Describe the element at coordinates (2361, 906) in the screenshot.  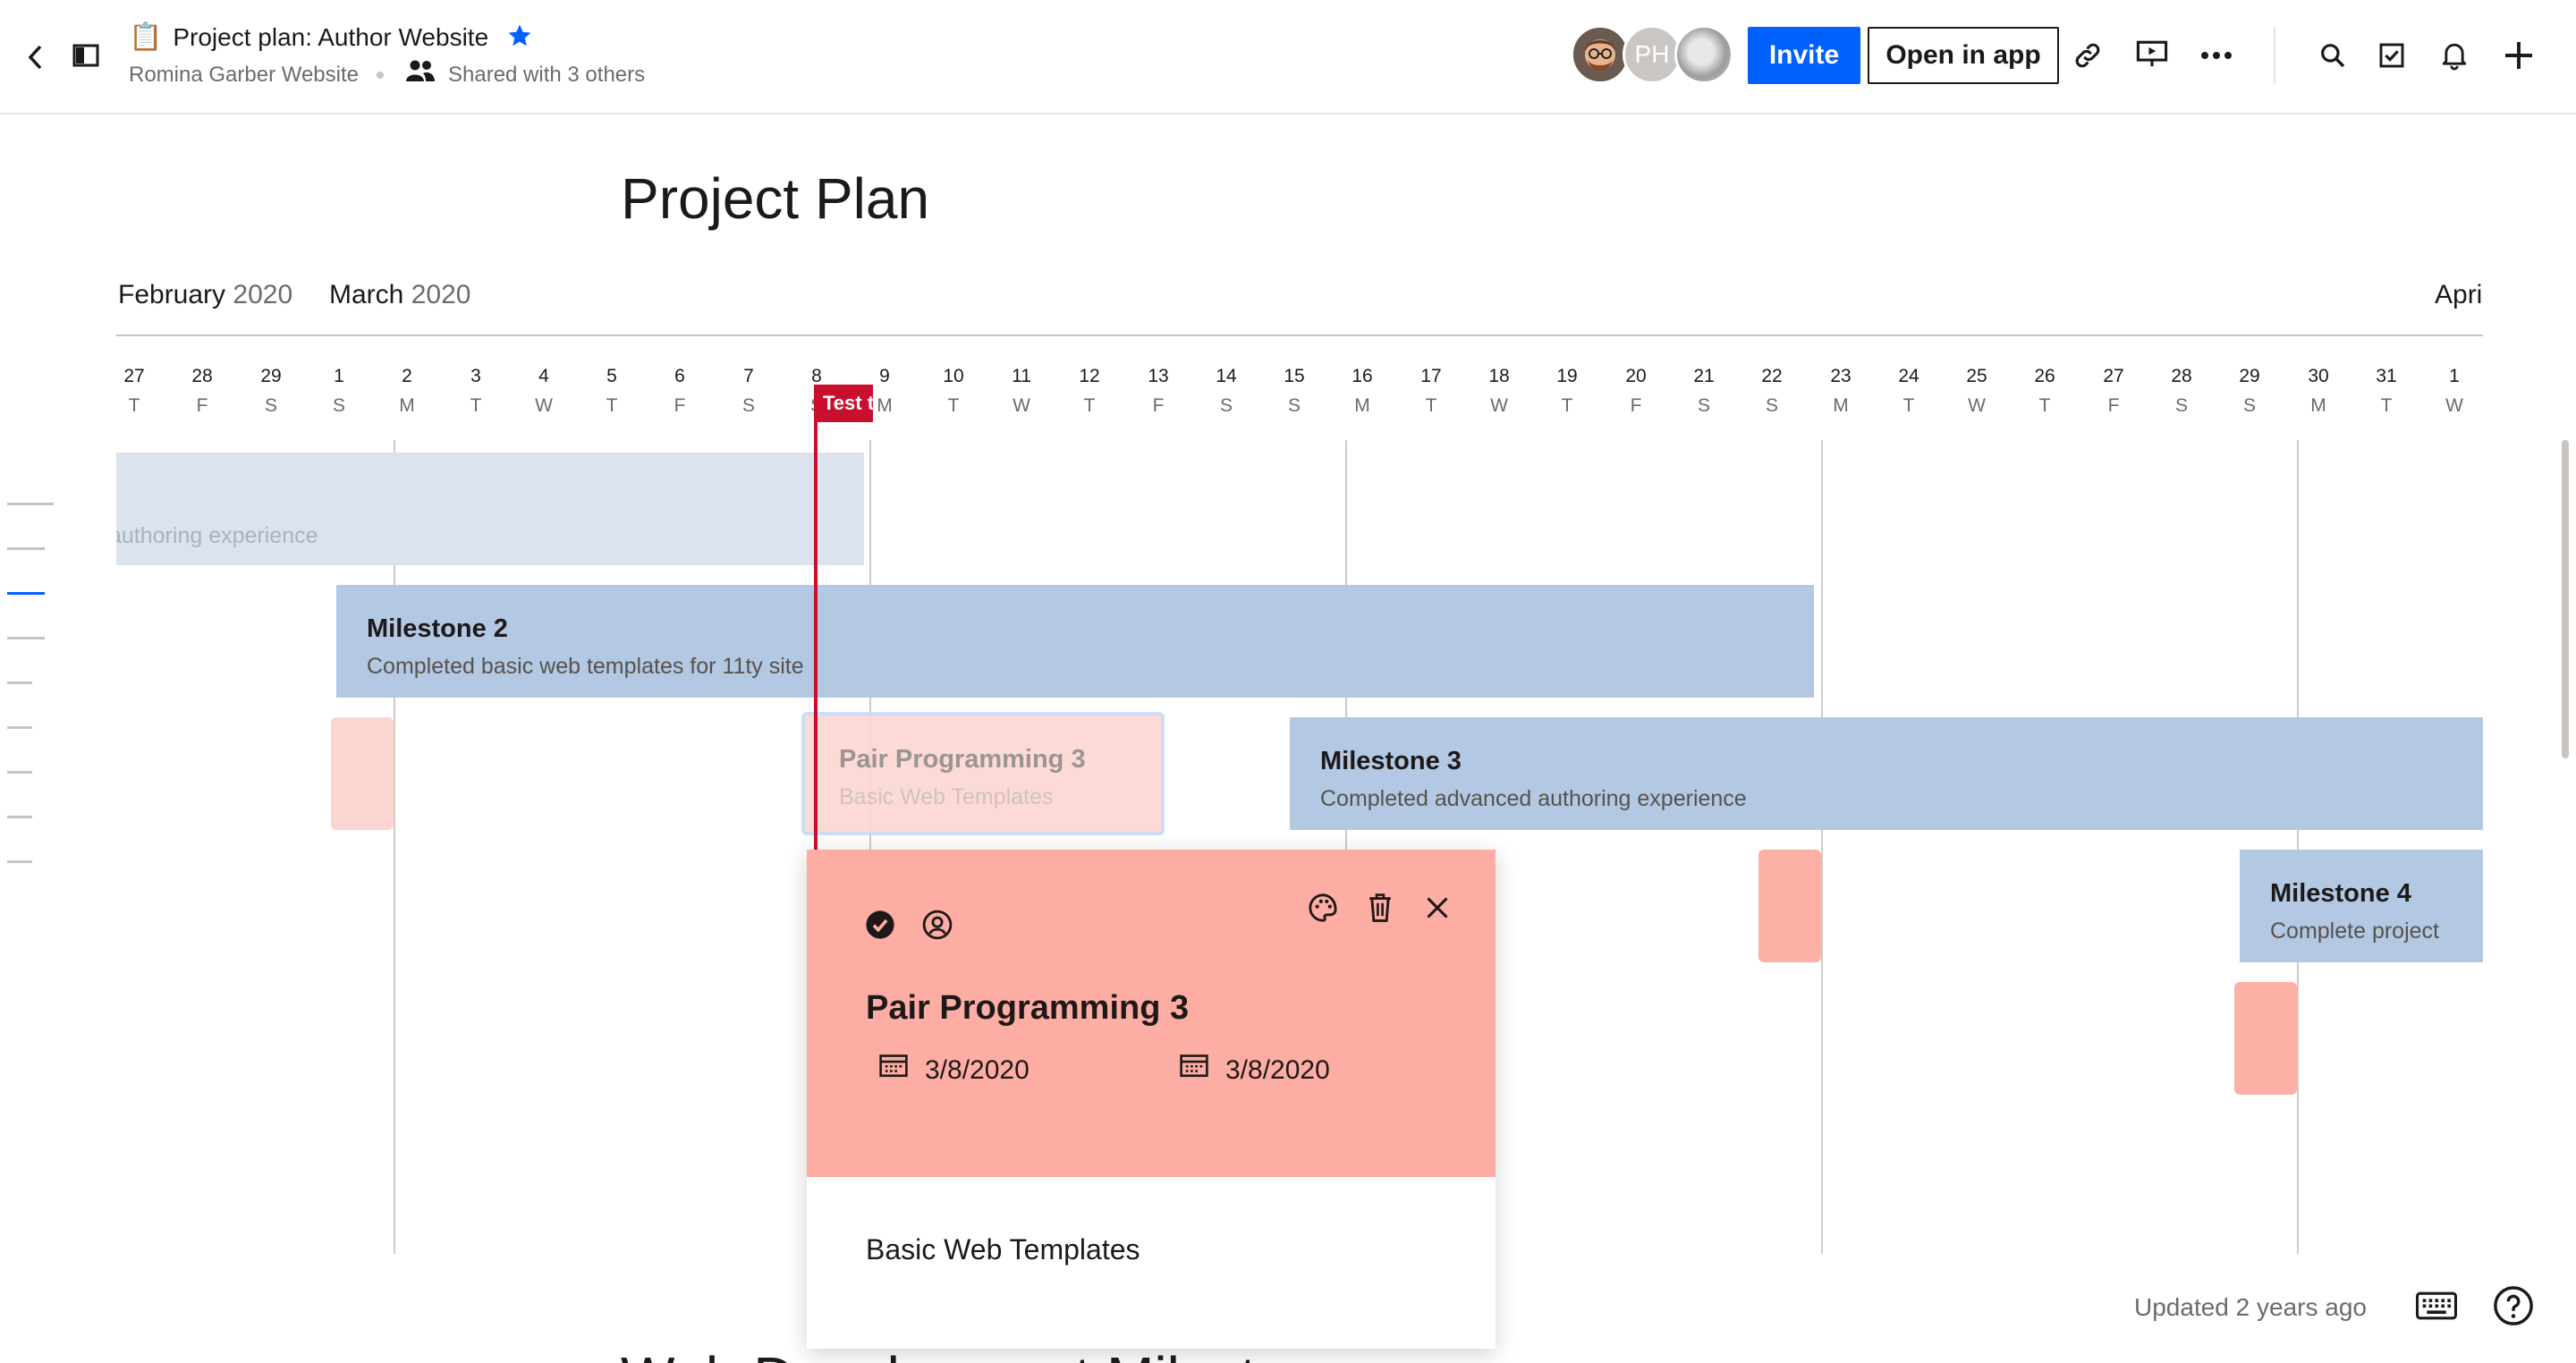
I see `milestone-4-bar: Milestone 4 Complete project` at that location.